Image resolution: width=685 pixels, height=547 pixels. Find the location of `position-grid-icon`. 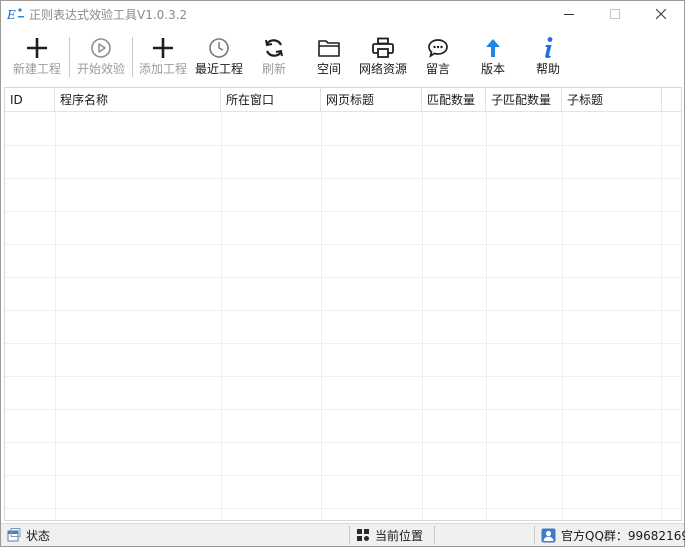

position-grid-icon is located at coordinates (363, 535).